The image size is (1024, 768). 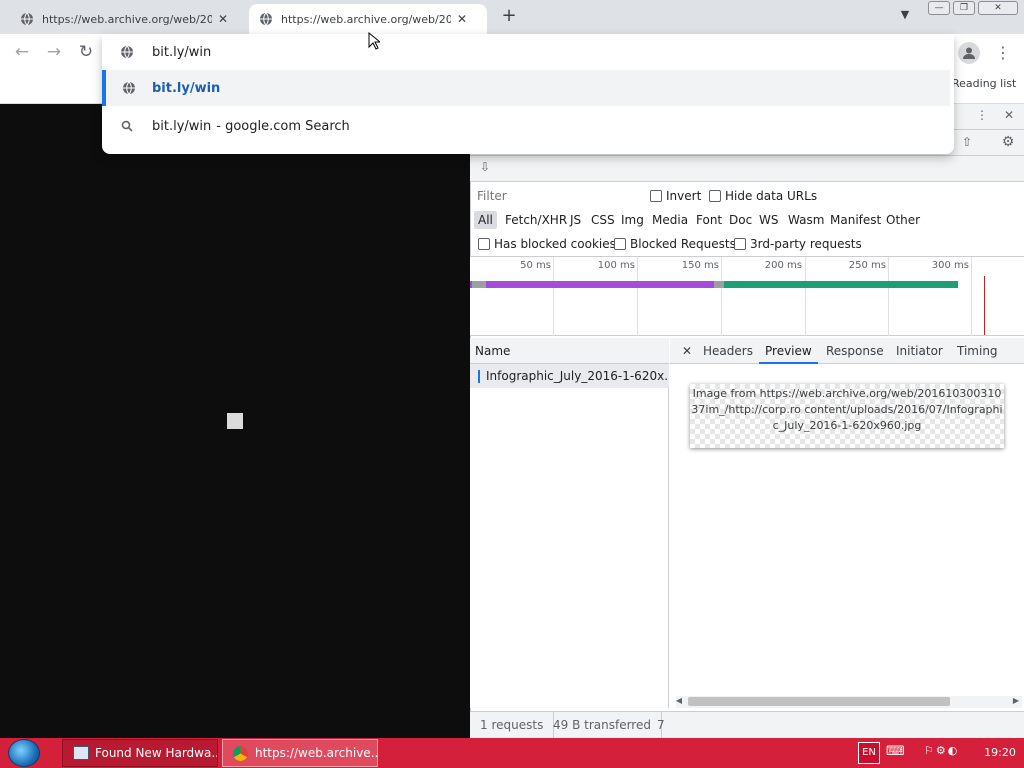 What do you see at coordinates (950, 265) in the screenshot?
I see `timeline-tick: 300 ms` at bounding box center [950, 265].